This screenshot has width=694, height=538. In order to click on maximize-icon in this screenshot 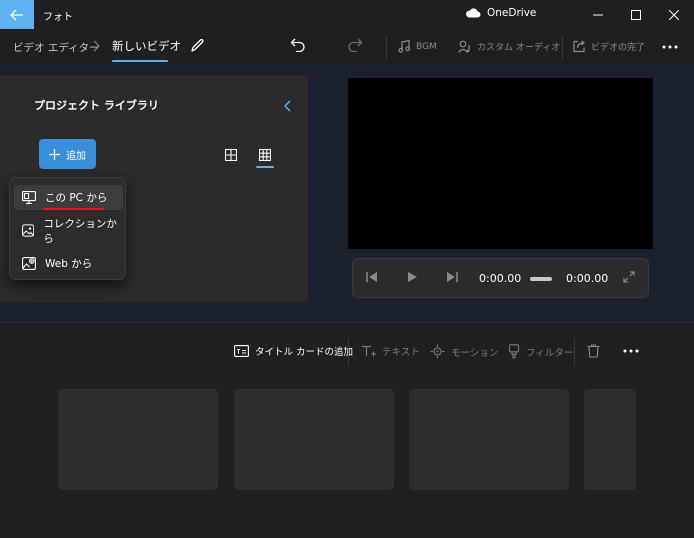, I will do `click(636, 14)`.